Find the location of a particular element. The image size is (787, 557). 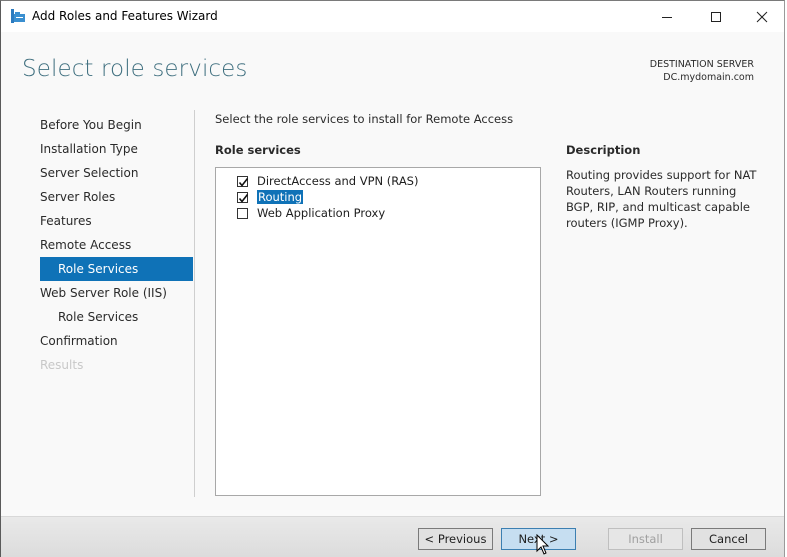

role-service-label: Routing is located at coordinates (280, 197).